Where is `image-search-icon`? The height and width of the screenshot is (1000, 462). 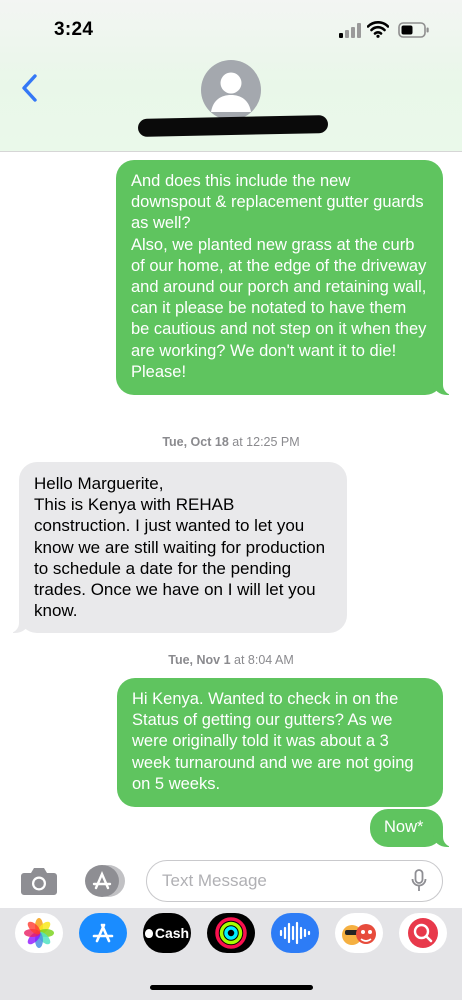 image-search-icon is located at coordinates (423, 933).